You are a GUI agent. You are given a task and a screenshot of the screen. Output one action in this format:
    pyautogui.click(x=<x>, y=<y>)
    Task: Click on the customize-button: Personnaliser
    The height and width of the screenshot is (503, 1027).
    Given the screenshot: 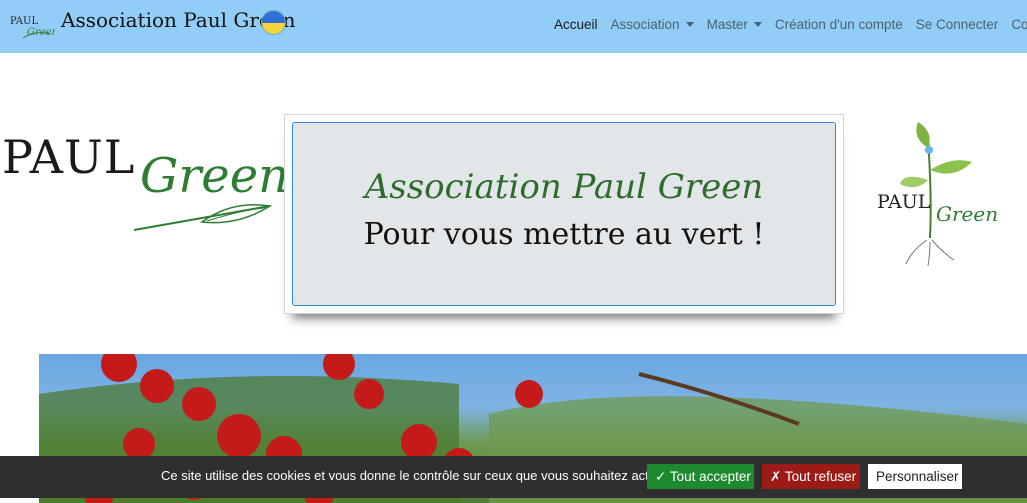 What is the action you would take?
    pyautogui.click(x=915, y=476)
    